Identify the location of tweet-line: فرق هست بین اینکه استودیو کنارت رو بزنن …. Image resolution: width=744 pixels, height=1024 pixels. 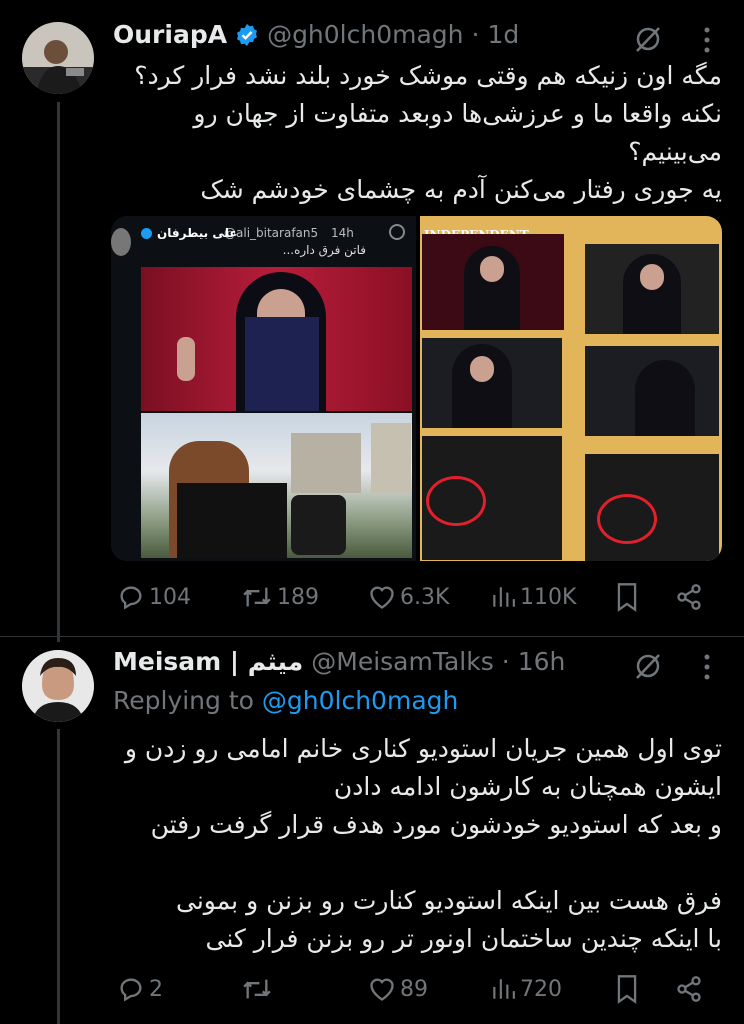
(449, 900).